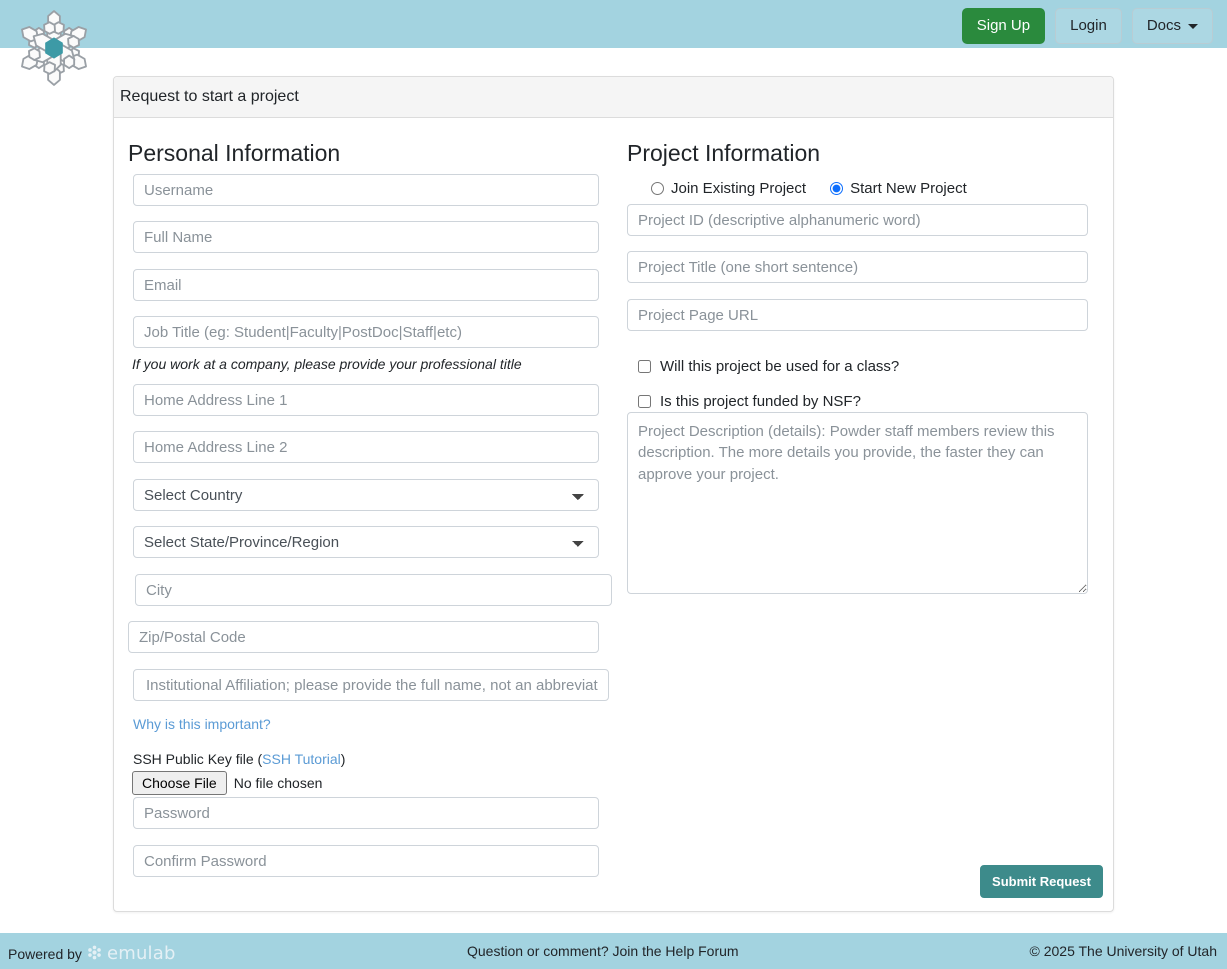  What do you see at coordinates (613, 24) in the screenshot?
I see `top-navbar: Sign Up Login Docs` at bounding box center [613, 24].